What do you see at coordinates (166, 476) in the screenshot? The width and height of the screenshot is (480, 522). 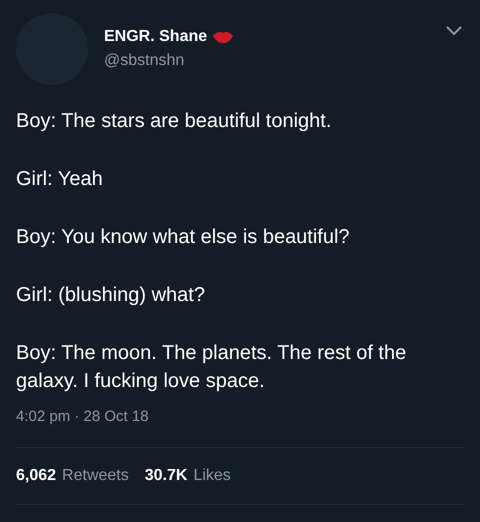 I see `stat-count: 30.7K` at bounding box center [166, 476].